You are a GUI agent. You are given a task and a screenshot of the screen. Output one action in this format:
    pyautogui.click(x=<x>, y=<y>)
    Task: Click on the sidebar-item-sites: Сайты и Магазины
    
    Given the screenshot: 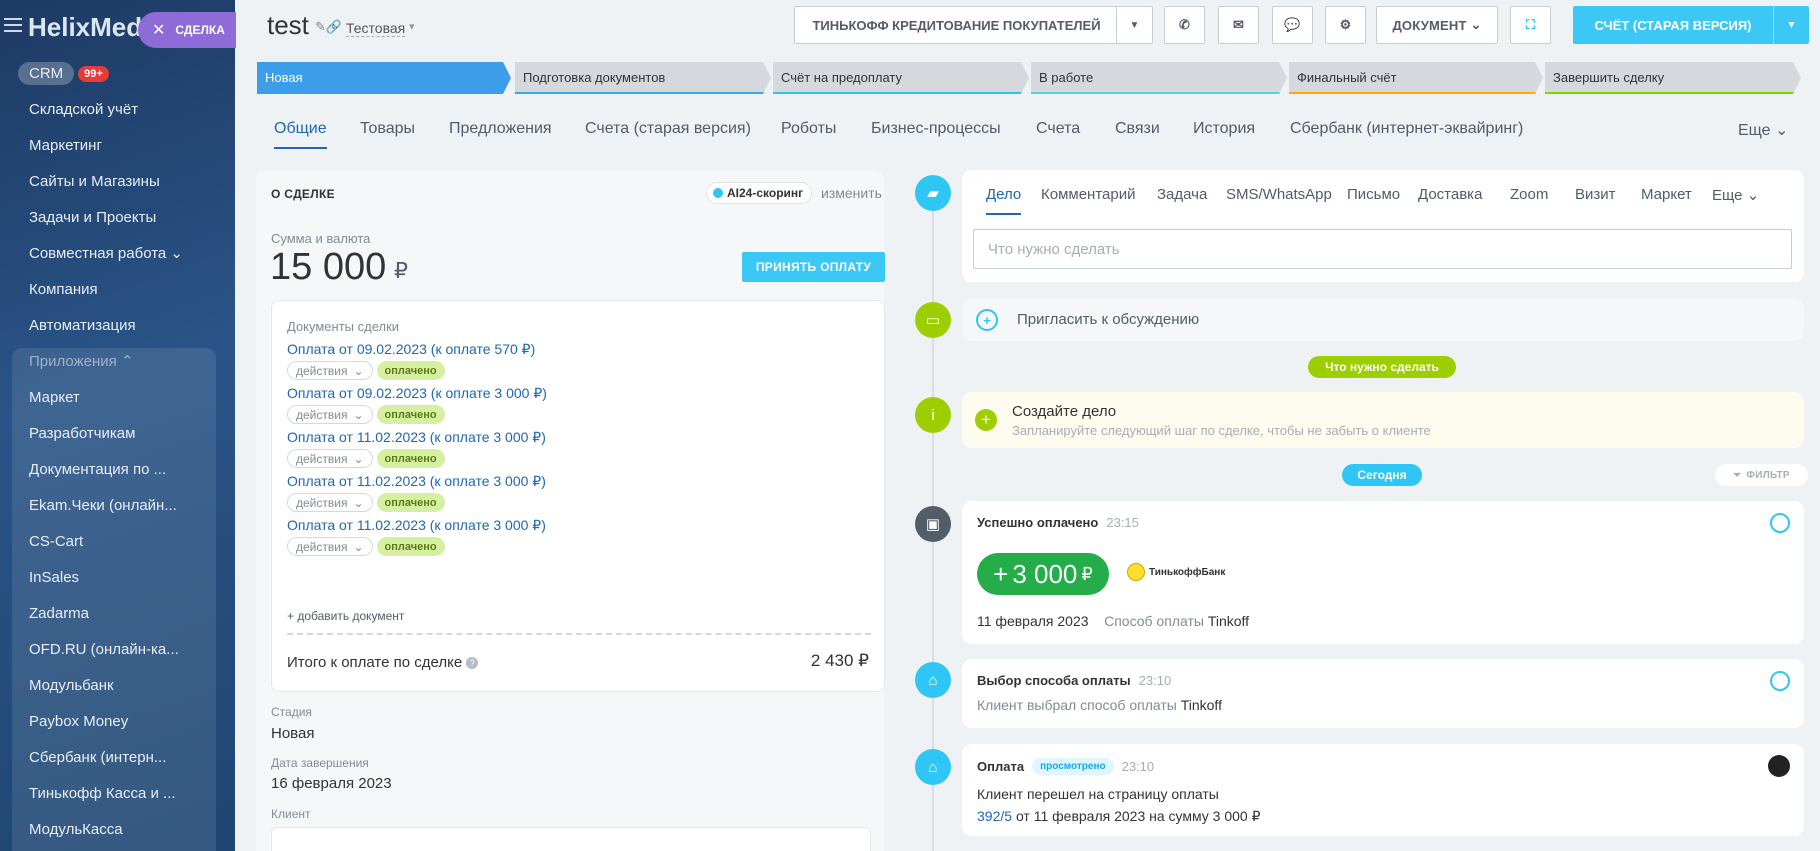 What is the action you would take?
    pyautogui.click(x=95, y=182)
    